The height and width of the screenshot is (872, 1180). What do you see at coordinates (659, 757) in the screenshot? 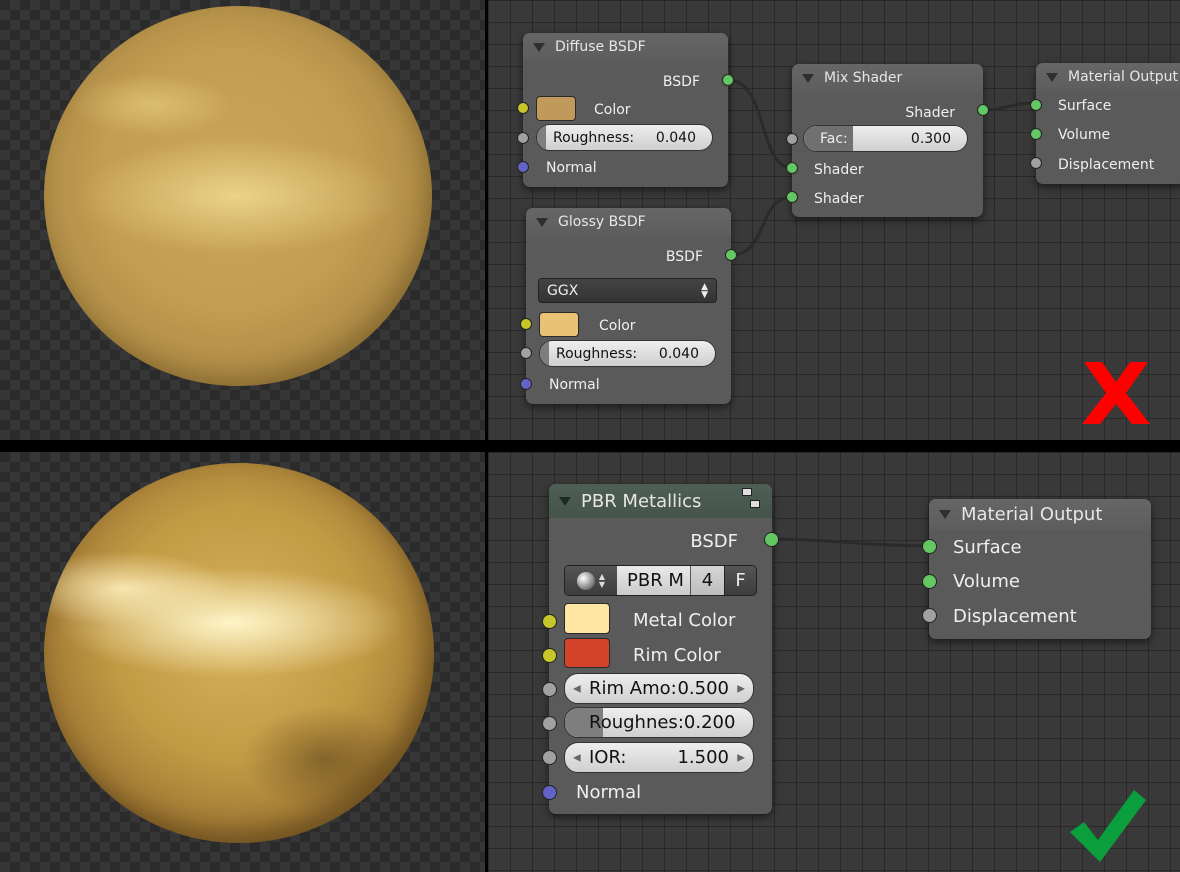
I see `pbr-ior-field: ◀ IOR: 1.500 ▶` at bounding box center [659, 757].